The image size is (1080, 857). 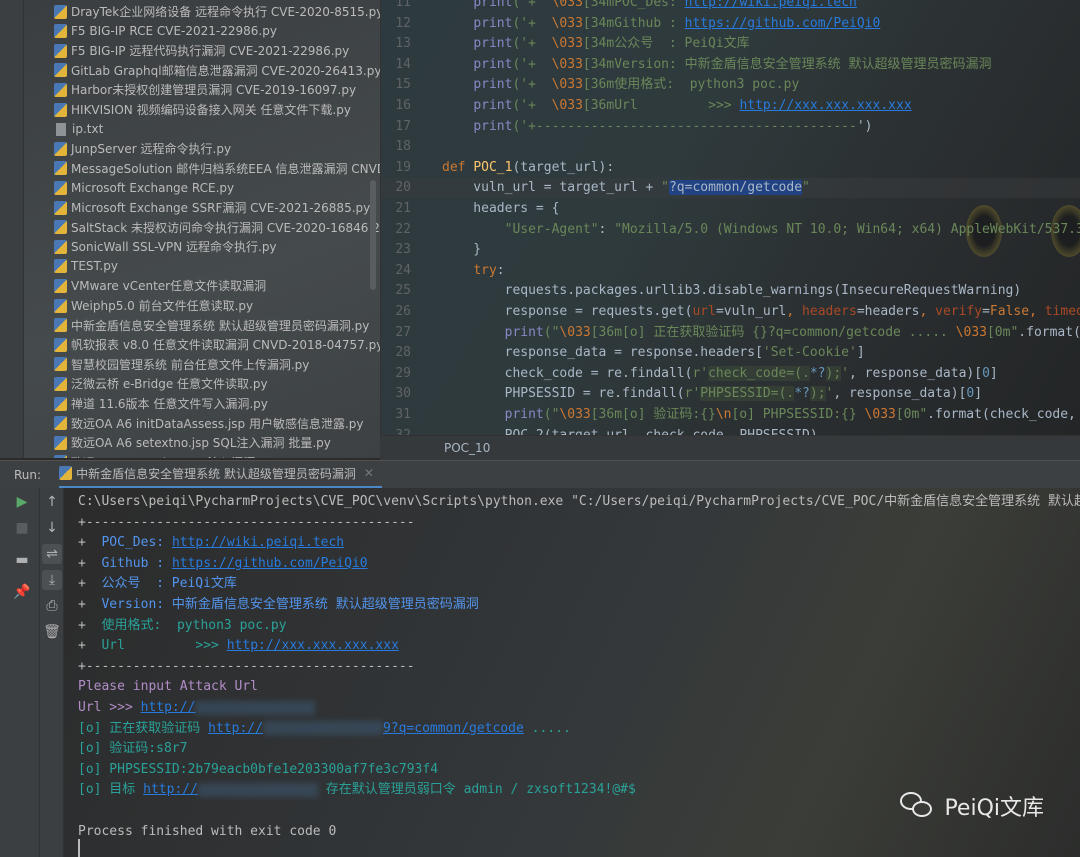 What do you see at coordinates (730, 147) in the screenshot?
I see `code-line: 18` at bounding box center [730, 147].